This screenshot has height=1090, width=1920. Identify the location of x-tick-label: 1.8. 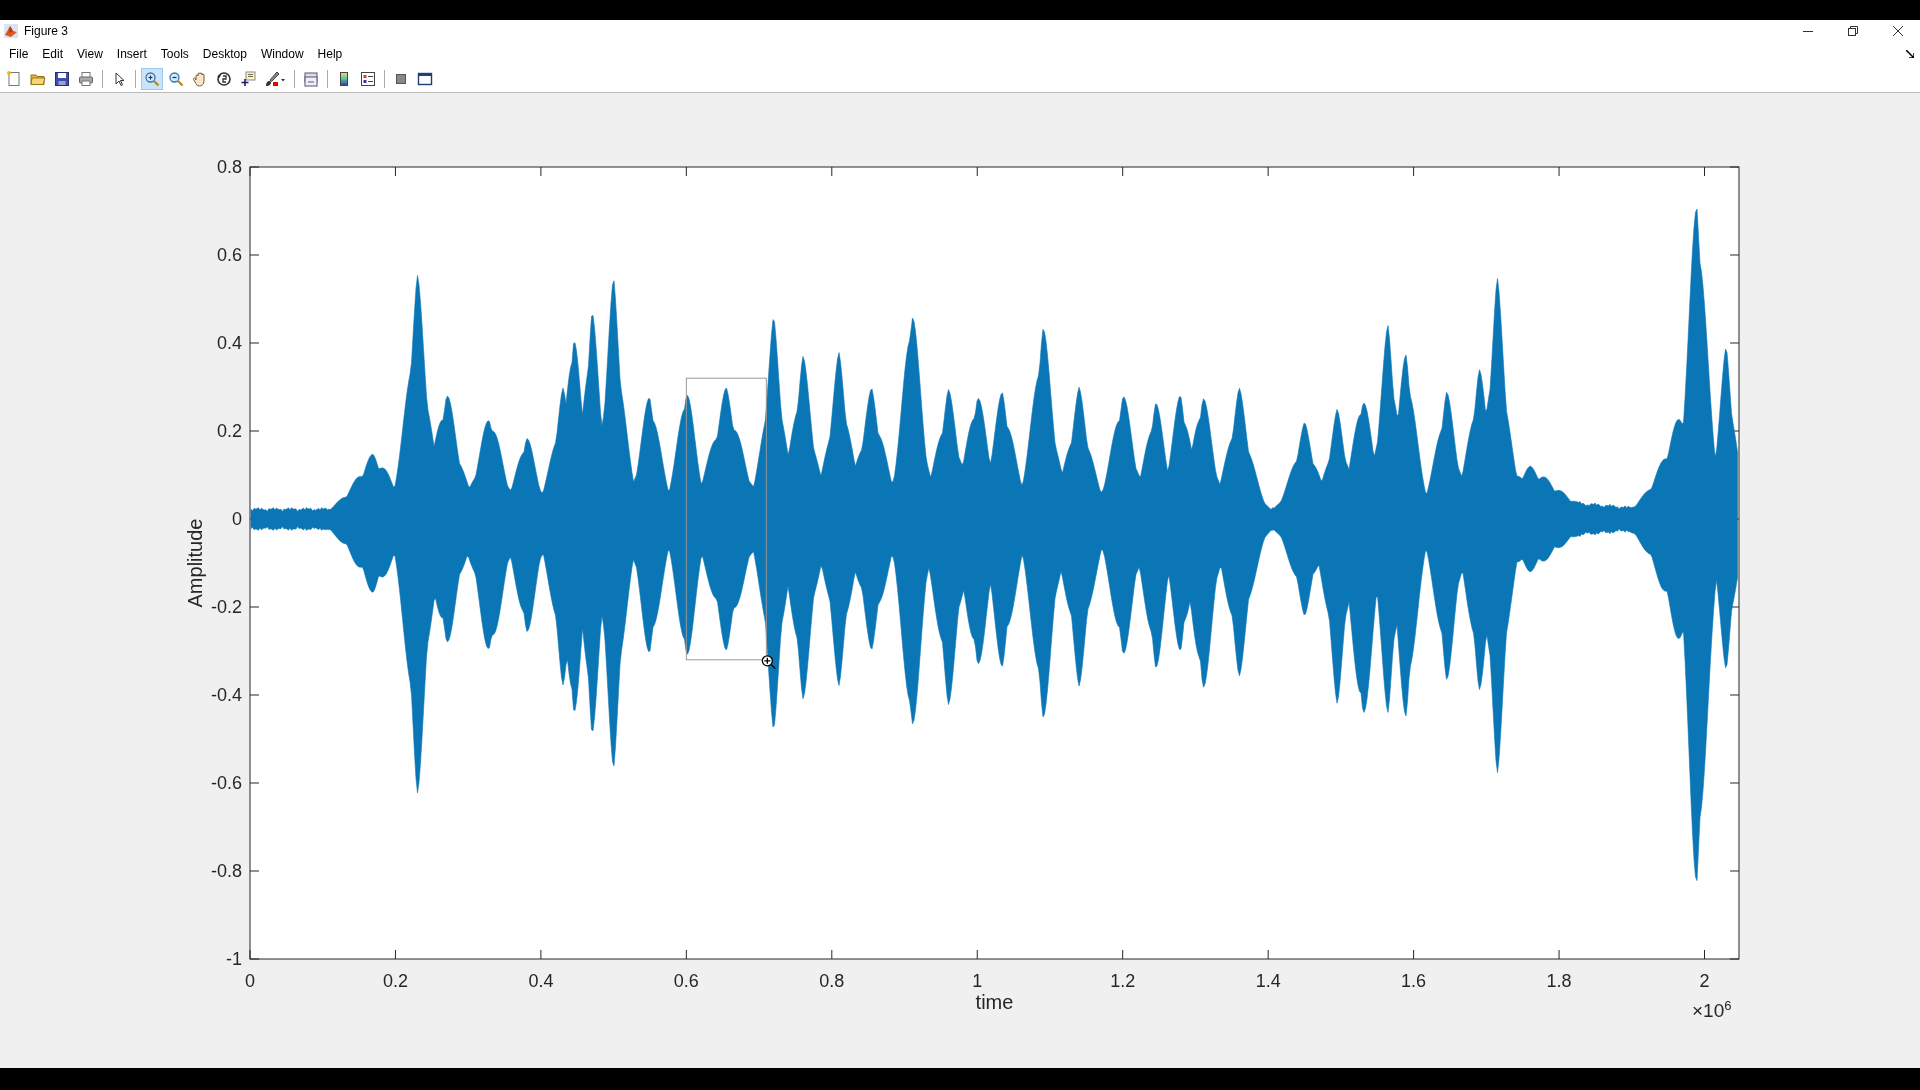
(1559, 981).